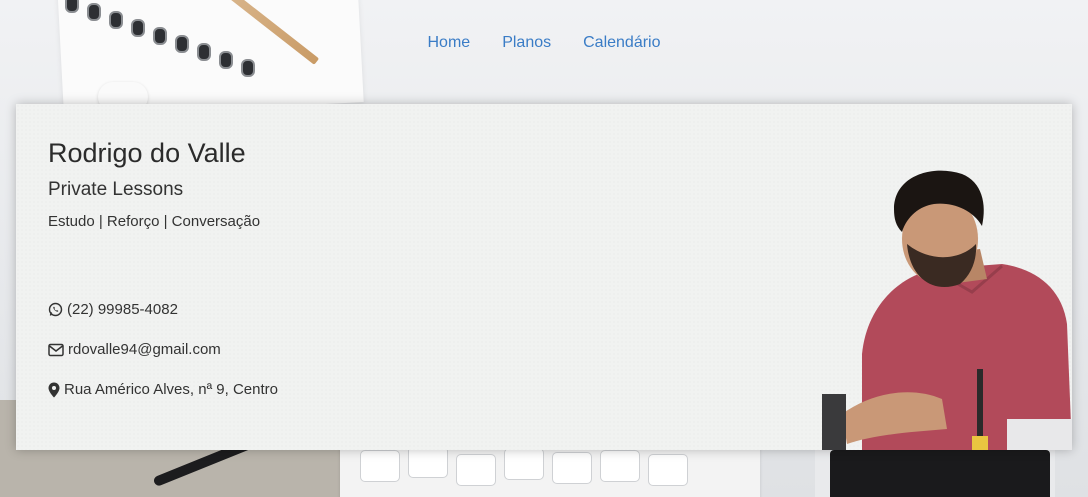 The width and height of the screenshot is (1088, 497). I want to click on address-text: Rua Américo Alves, nª 9, Centro, so click(171, 389).